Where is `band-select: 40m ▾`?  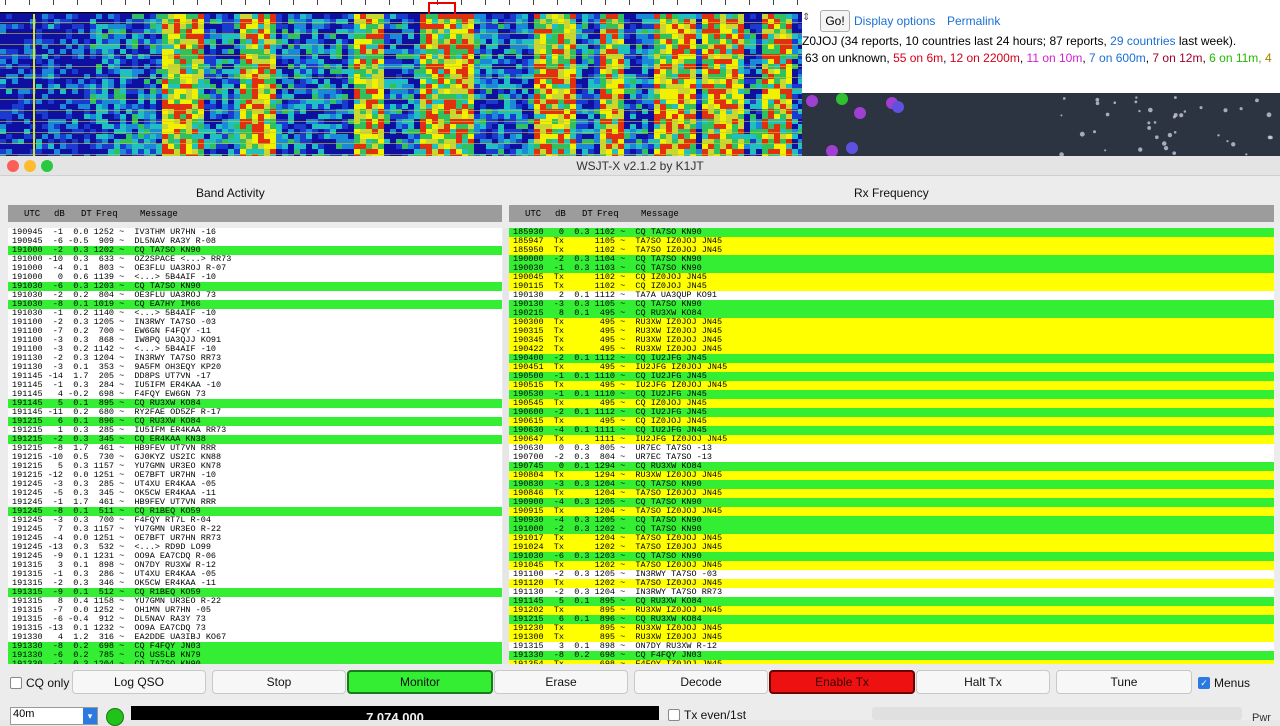
band-select: 40m ▾ is located at coordinates (54, 716).